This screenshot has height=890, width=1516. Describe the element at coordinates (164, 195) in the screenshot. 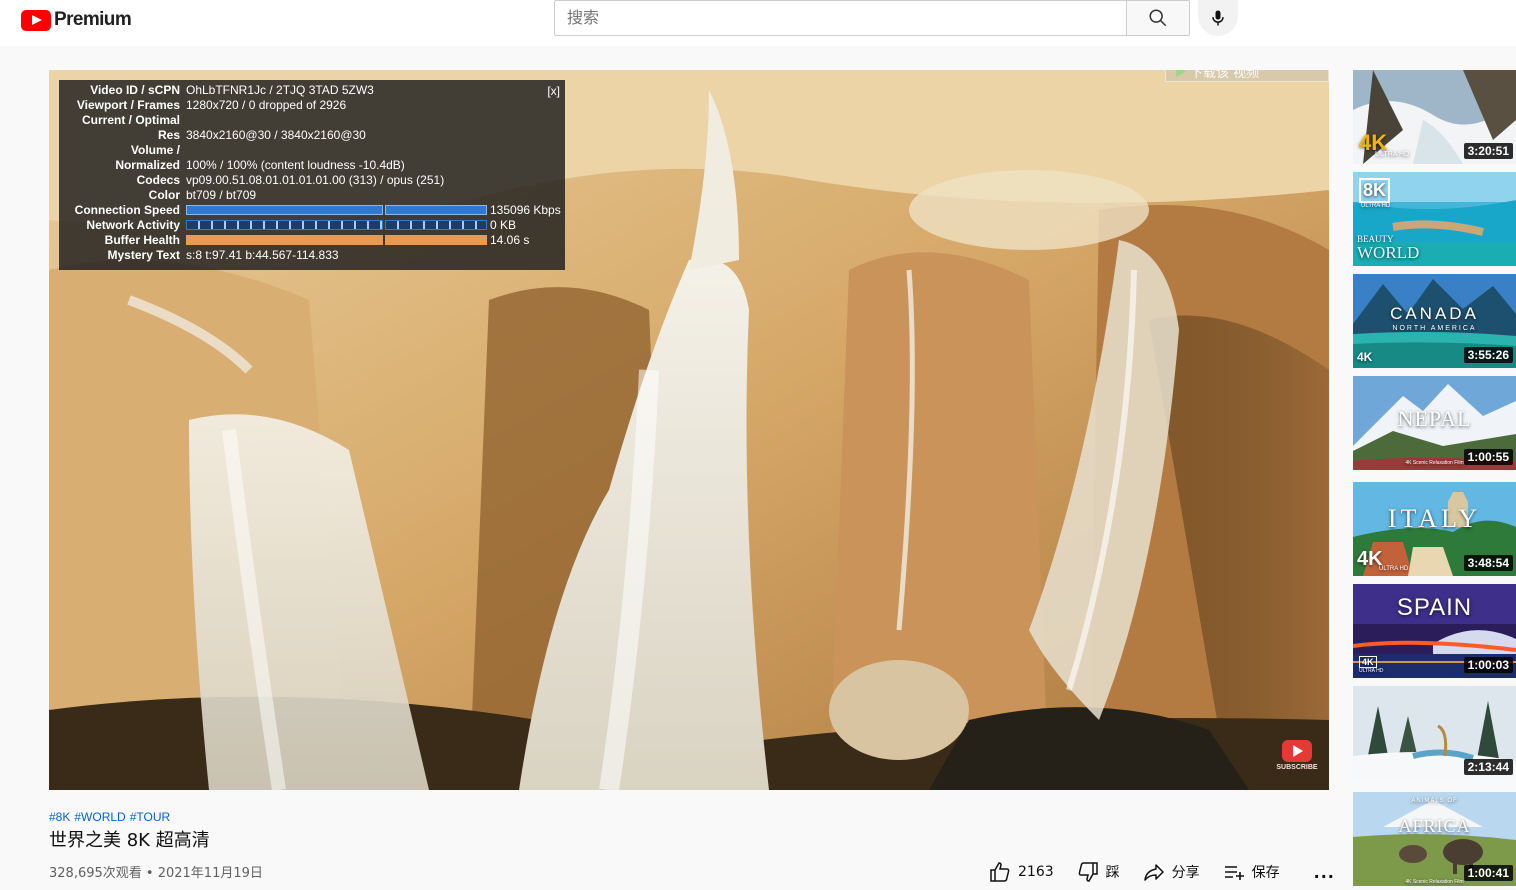

I see `stats-label: Color` at that location.